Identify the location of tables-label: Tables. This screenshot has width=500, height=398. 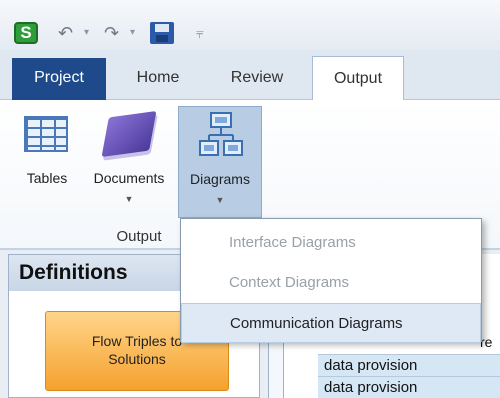
(47, 178).